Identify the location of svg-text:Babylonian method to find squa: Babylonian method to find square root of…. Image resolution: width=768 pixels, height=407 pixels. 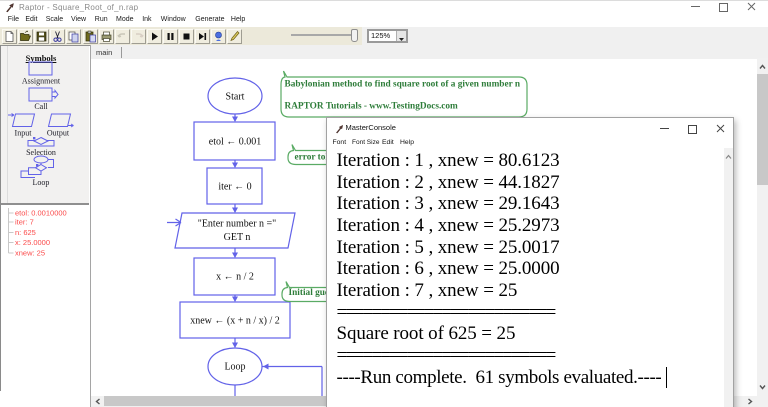
(403, 85).